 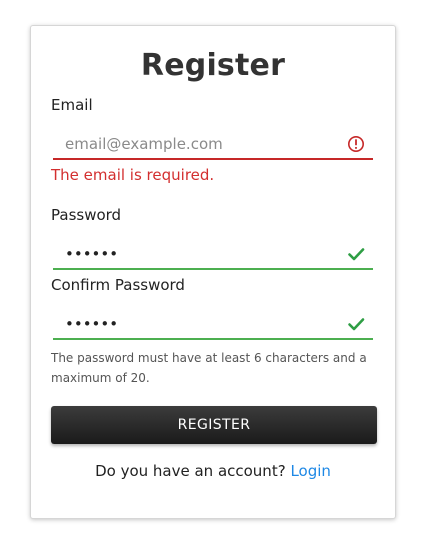 I want to click on email-label: Email, so click(x=72, y=105).